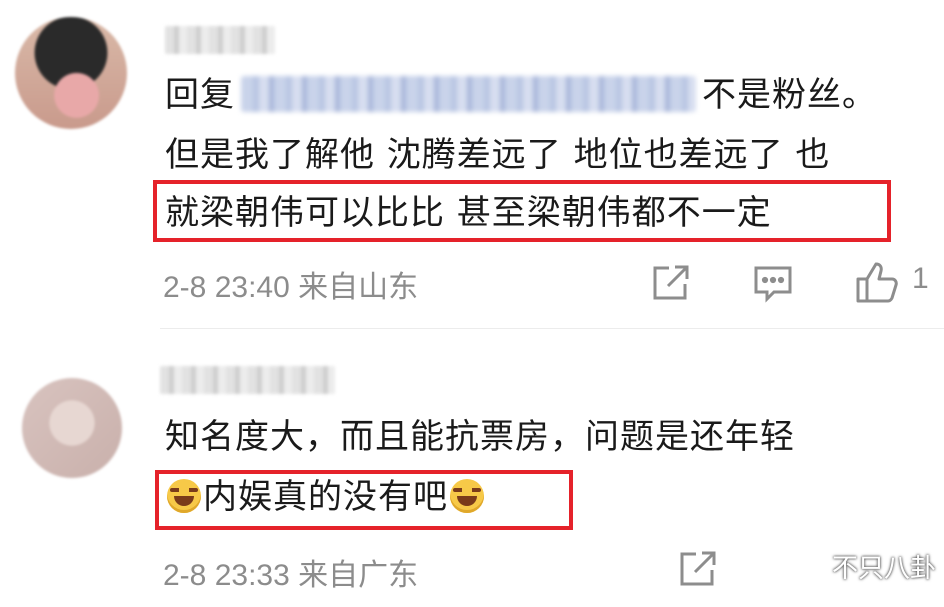  What do you see at coordinates (789, 95) in the screenshot?
I see `comment-text: 不是粉丝。` at bounding box center [789, 95].